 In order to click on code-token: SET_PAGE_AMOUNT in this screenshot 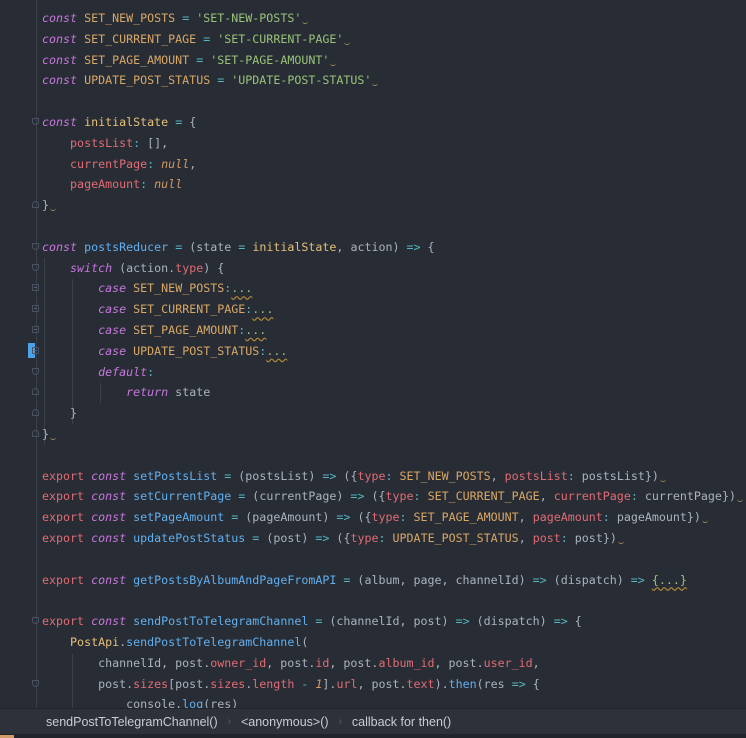, I will do `click(466, 517)`.